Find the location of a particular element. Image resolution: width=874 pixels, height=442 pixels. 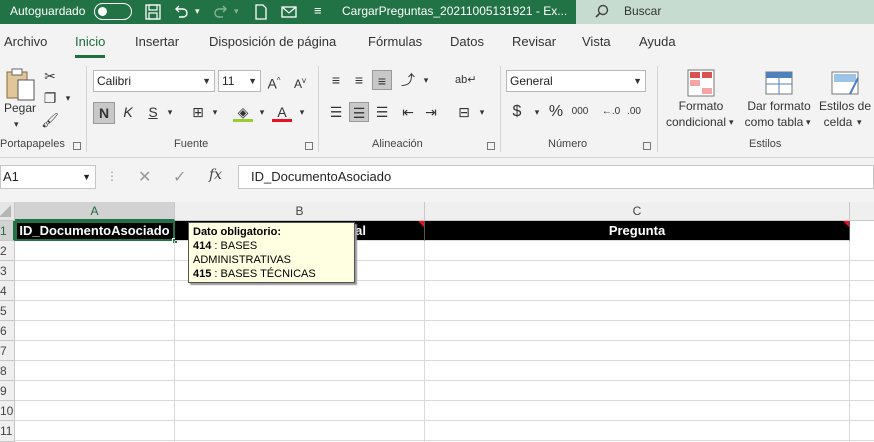

bold-button: N is located at coordinates (104, 113).